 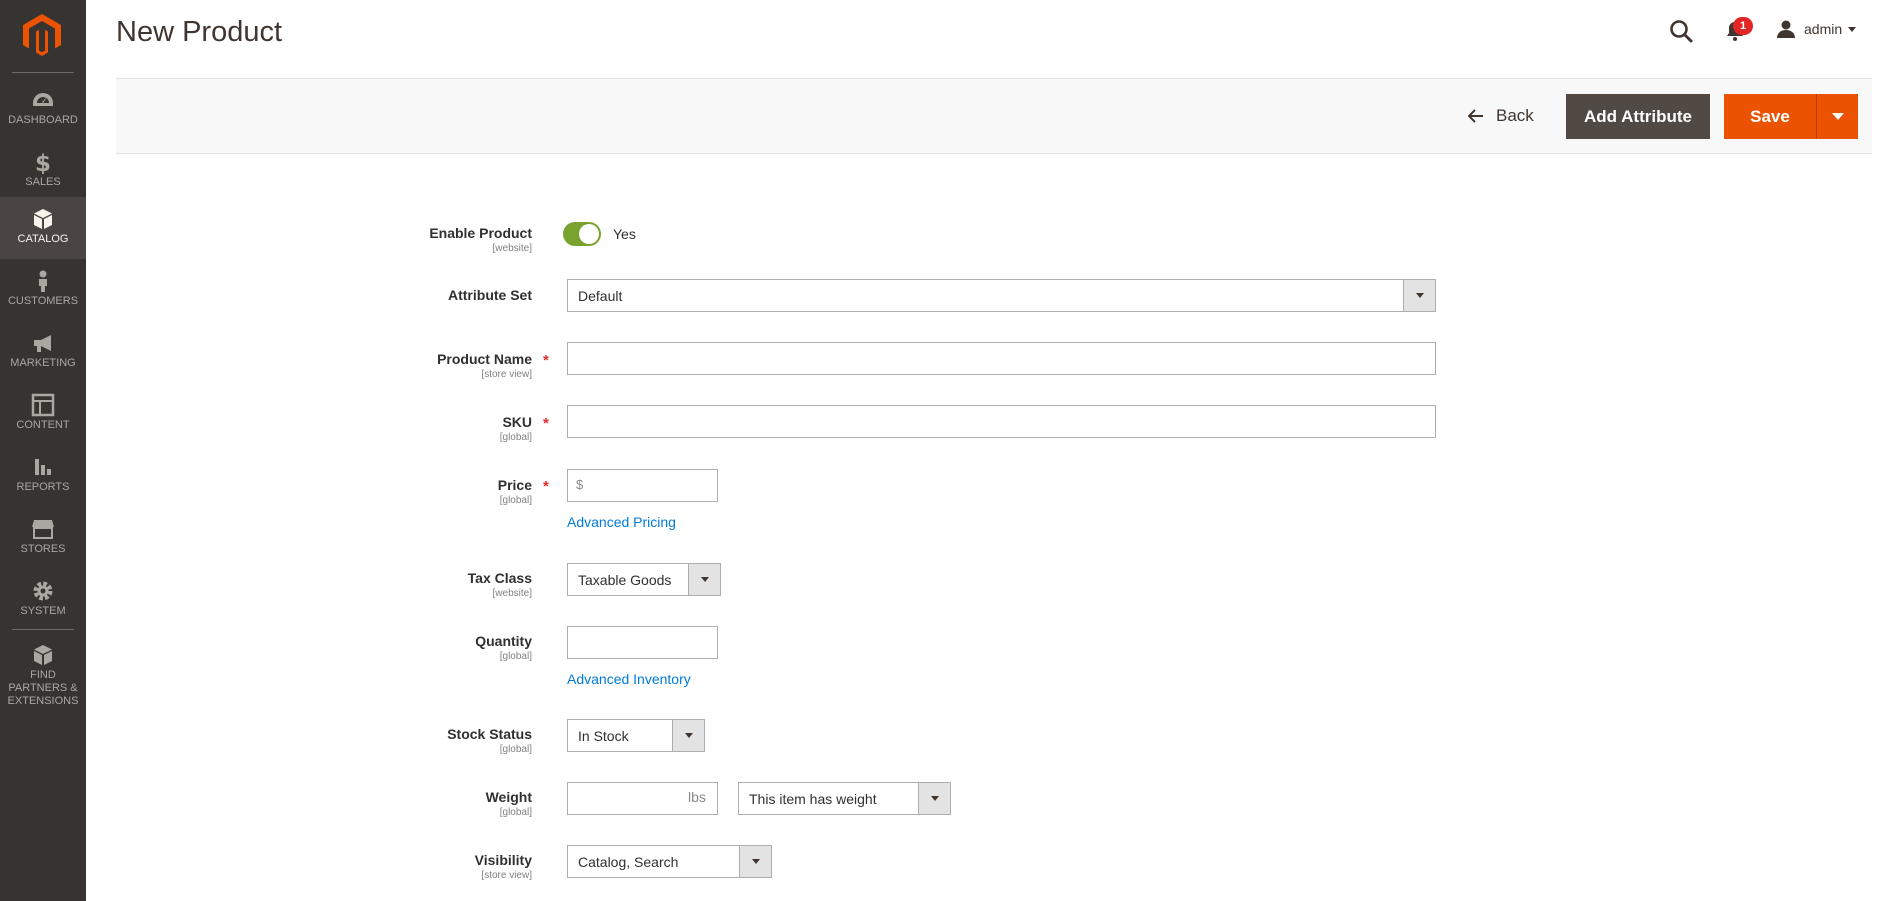 I want to click on field-label: SKU, so click(x=517, y=422).